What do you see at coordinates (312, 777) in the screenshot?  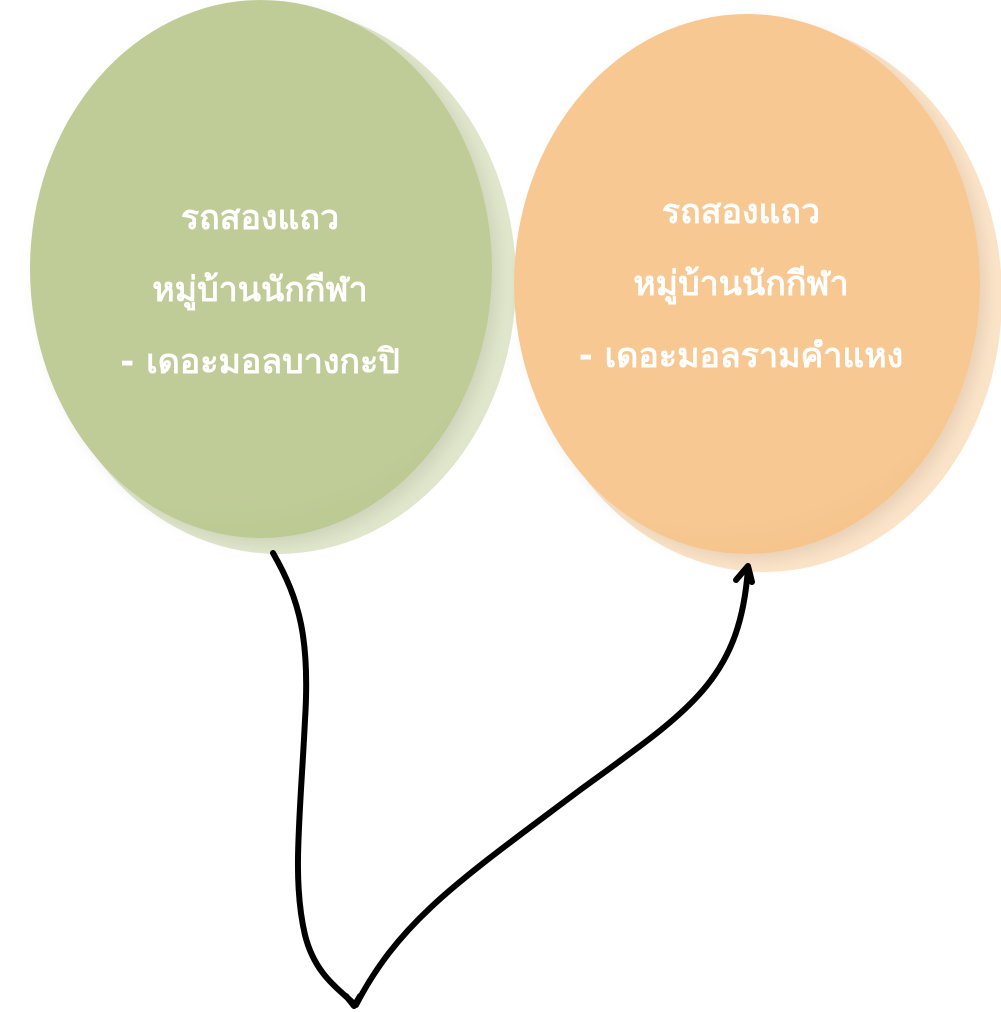 I see `left-balloon-string` at bounding box center [312, 777].